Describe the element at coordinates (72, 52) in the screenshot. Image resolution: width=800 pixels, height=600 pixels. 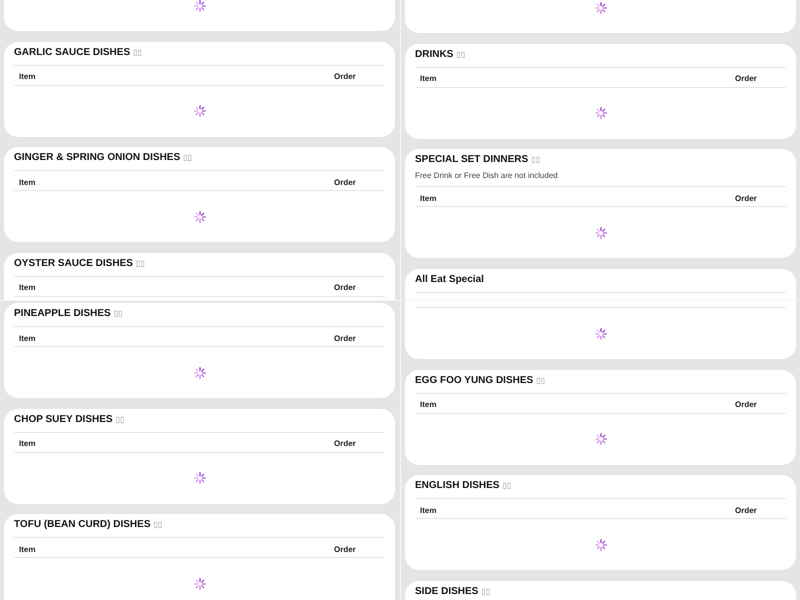
I see `section-title: GARLIC SAUCE DISHES` at that location.